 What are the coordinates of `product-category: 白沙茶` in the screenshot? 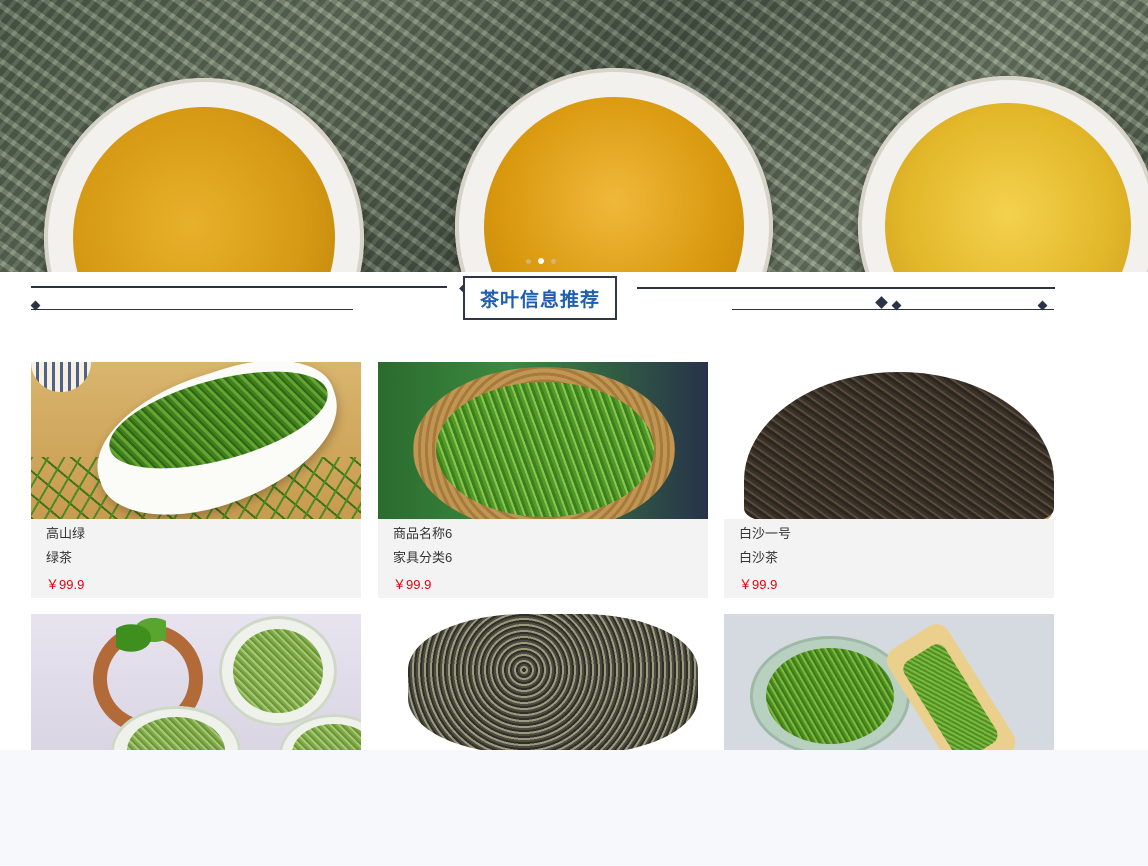 It's located at (759, 557).